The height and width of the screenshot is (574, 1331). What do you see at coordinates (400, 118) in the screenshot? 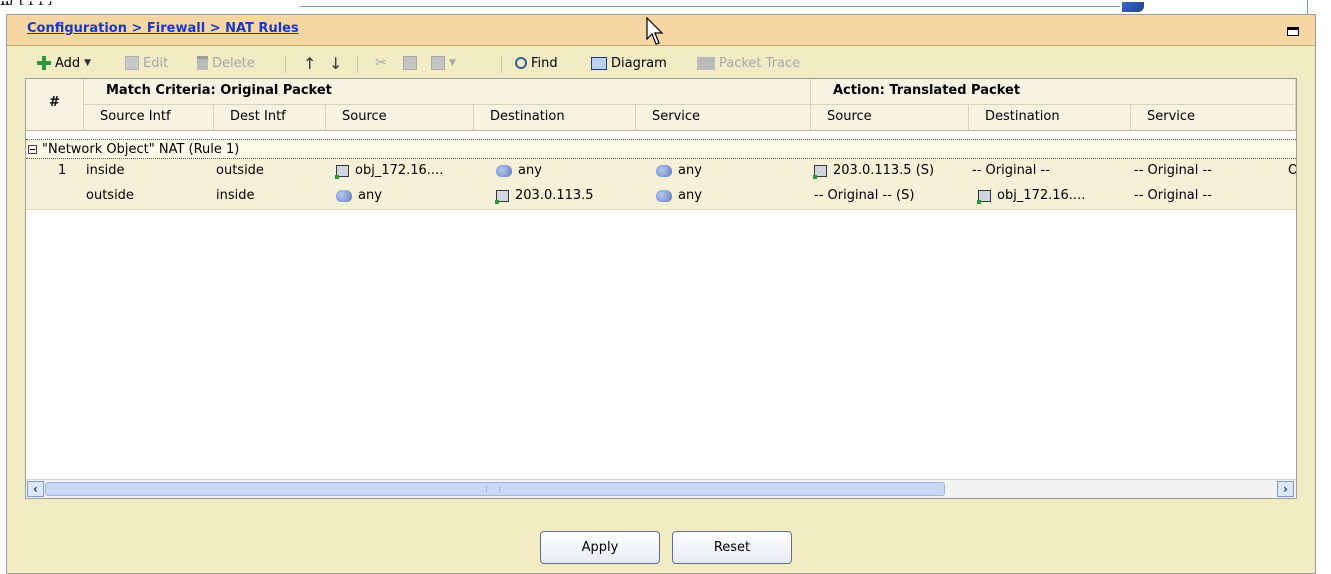
I see `column-header-source: Source` at bounding box center [400, 118].